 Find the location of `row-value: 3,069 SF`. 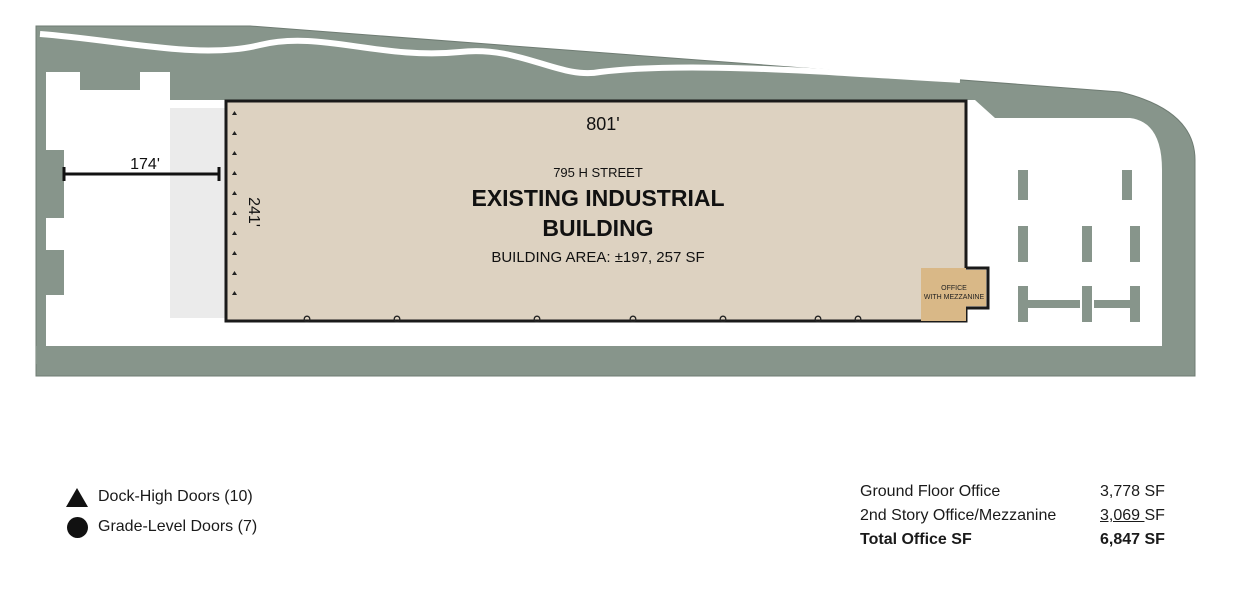

row-value: 3,069 SF is located at coordinates (1132, 516).